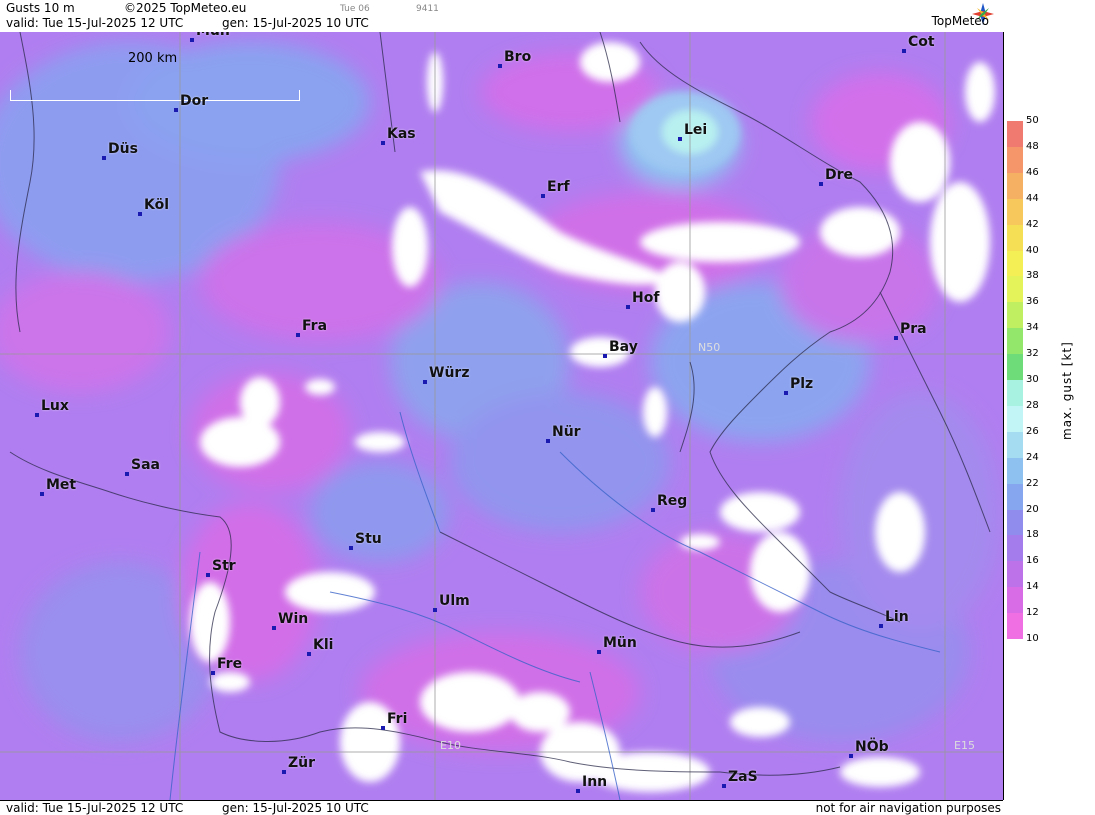 Image resolution: width=1095 pixels, height=815 pixels. I want to click on city-label: Win, so click(293, 619).